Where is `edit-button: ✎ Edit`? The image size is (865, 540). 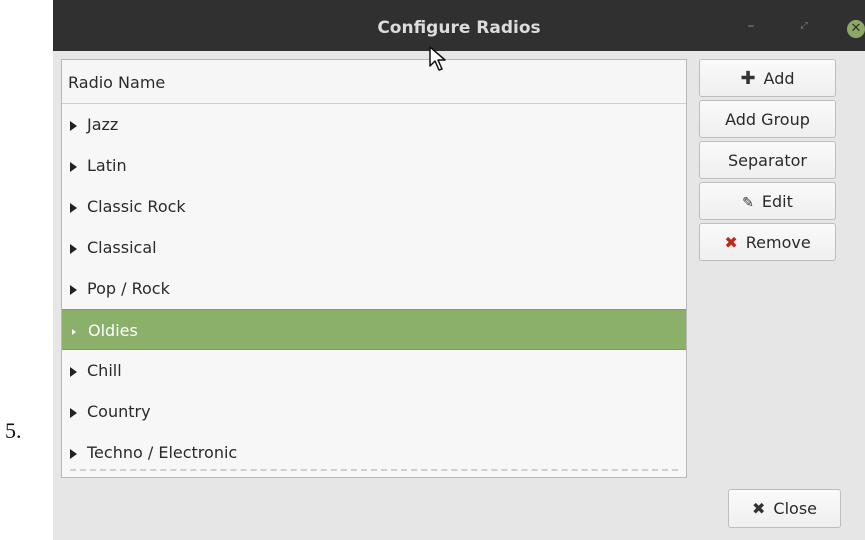 edit-button: ✎ Edit is located at coordinates (767, 201).